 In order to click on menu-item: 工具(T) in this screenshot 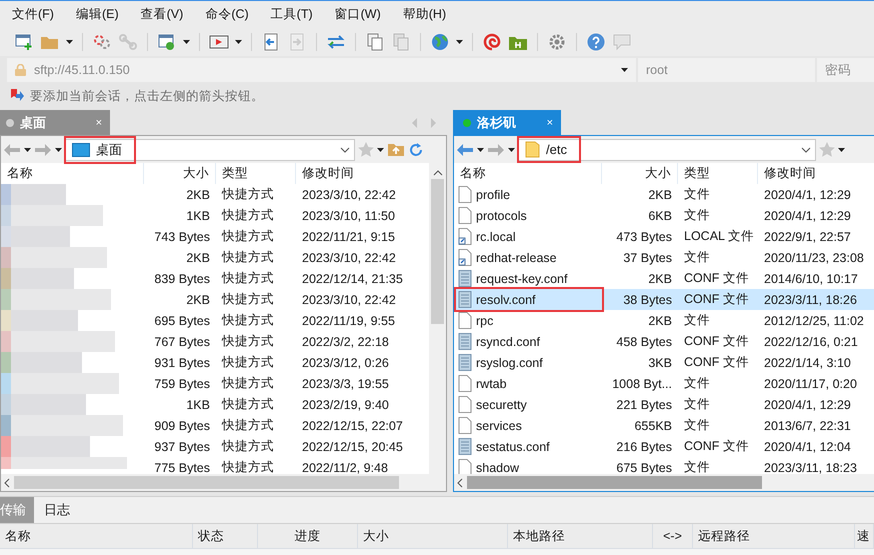, I will do `click(291, 14)`.